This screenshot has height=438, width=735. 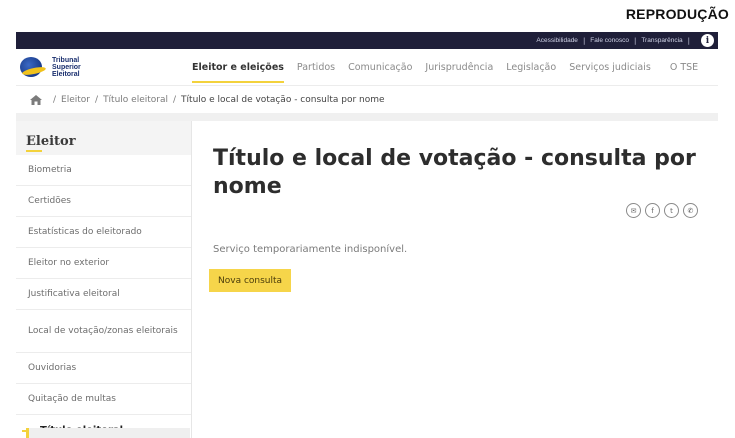 I want to click on whatsapp-icon: ✆, so click(x=690, y=210).